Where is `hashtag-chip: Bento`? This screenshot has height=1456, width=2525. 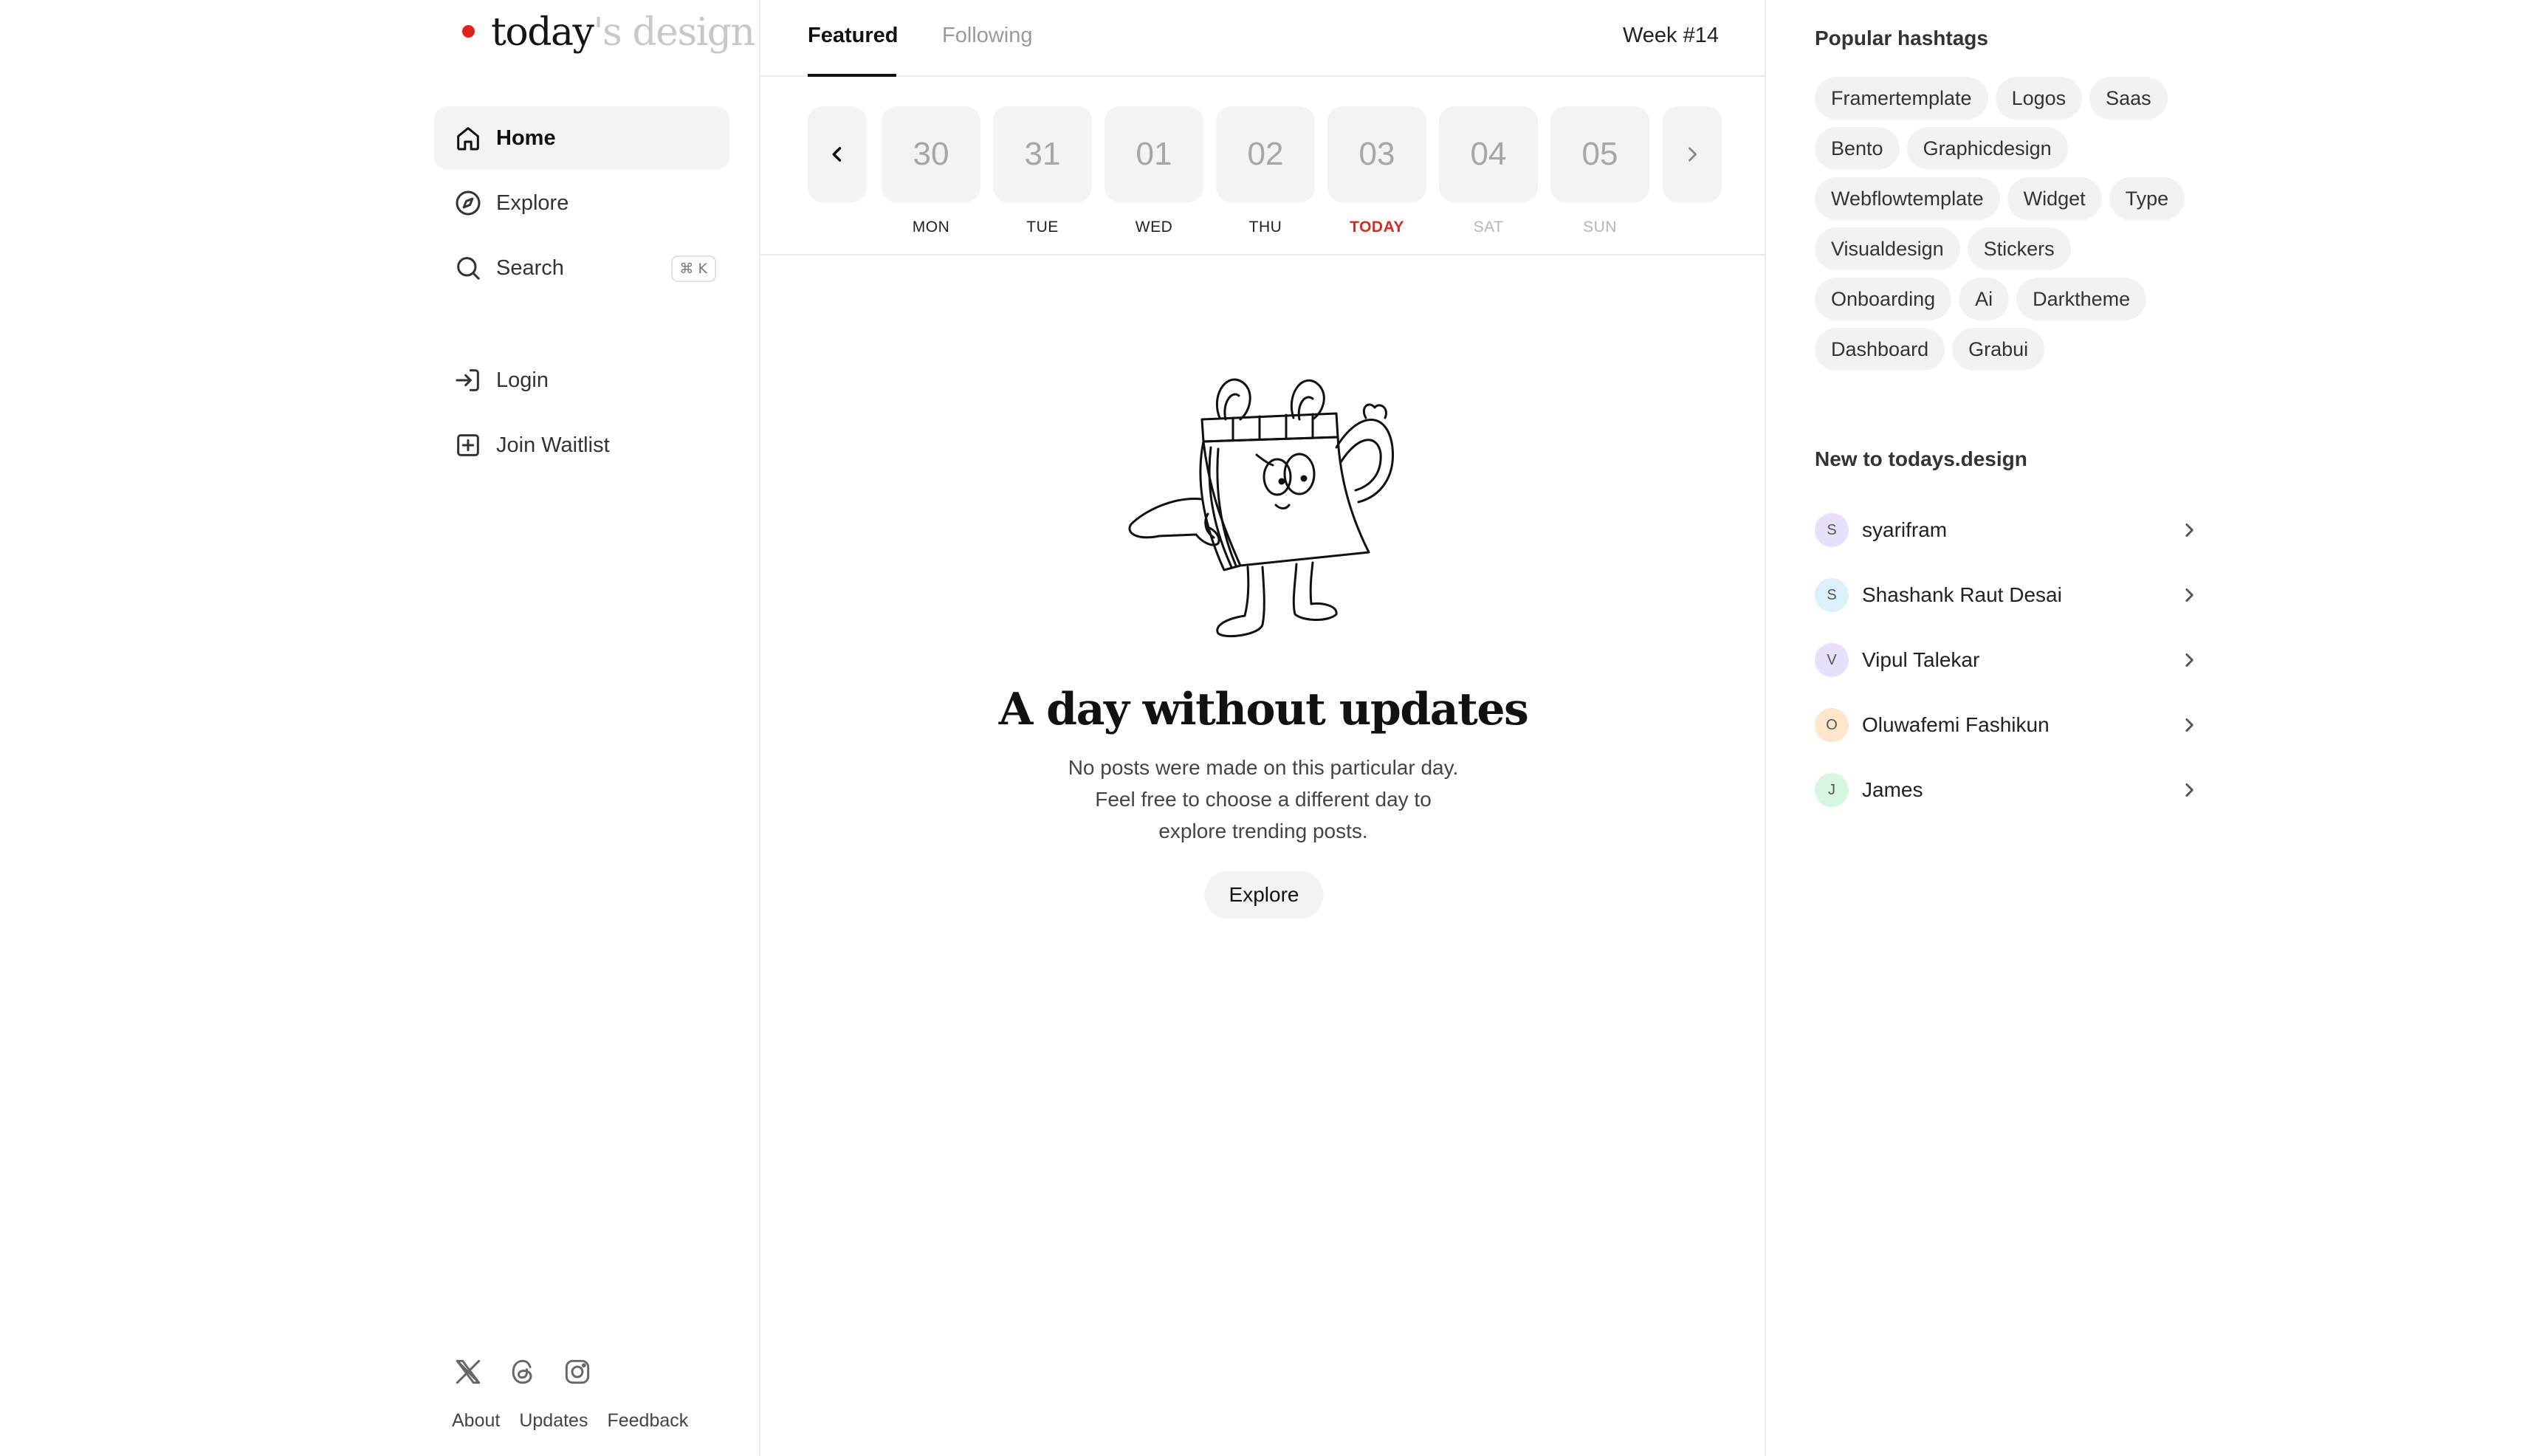
hashtag-chip: Bento is located at coordinates (1857, 149).